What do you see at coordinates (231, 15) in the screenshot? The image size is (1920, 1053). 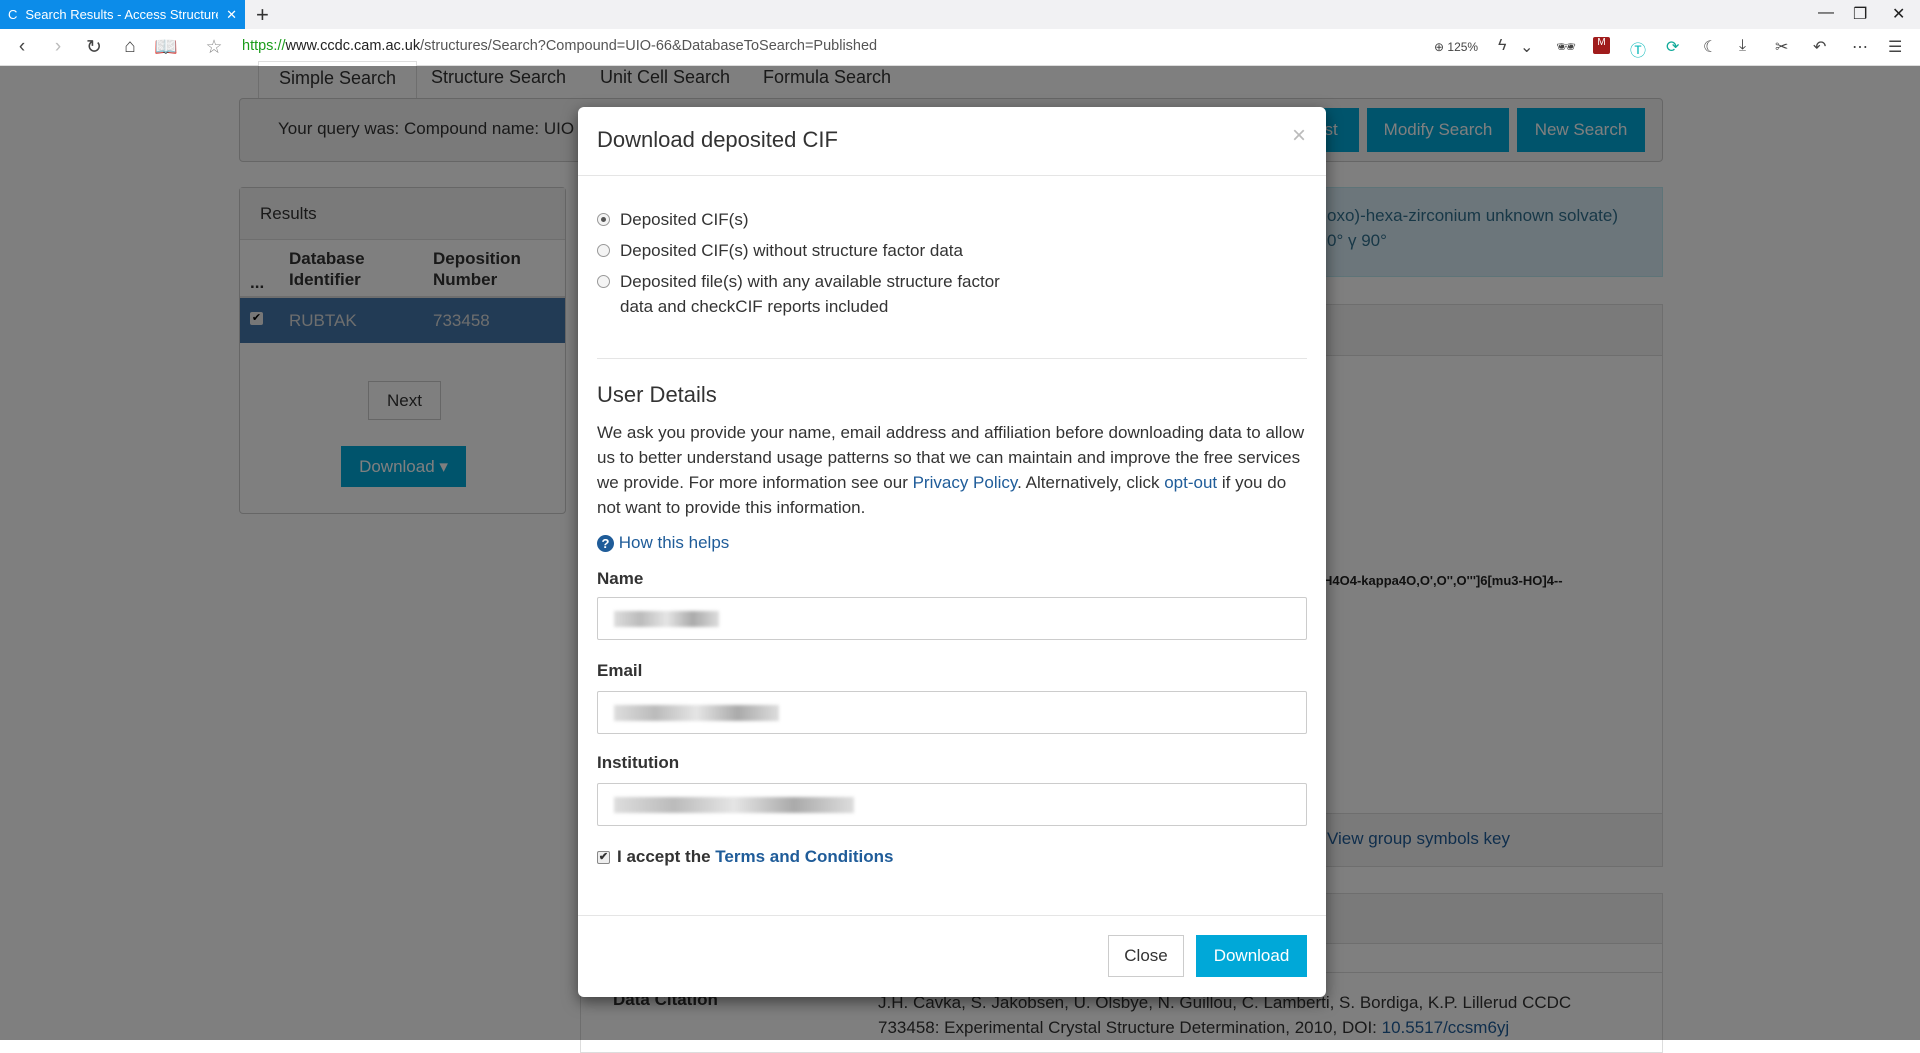 I see `close-tab-icon: ✕` at bounding box center [231, 15].